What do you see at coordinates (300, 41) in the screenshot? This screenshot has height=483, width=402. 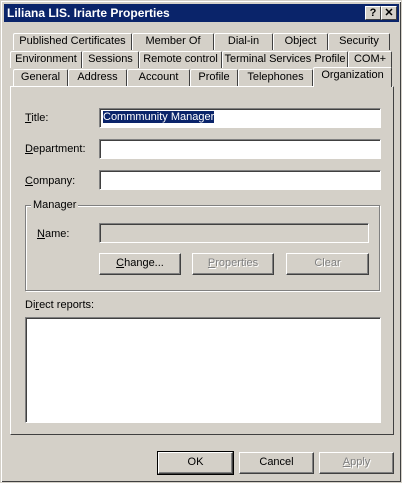 I see `tab-object: Object` at bounding box center [300, 41].